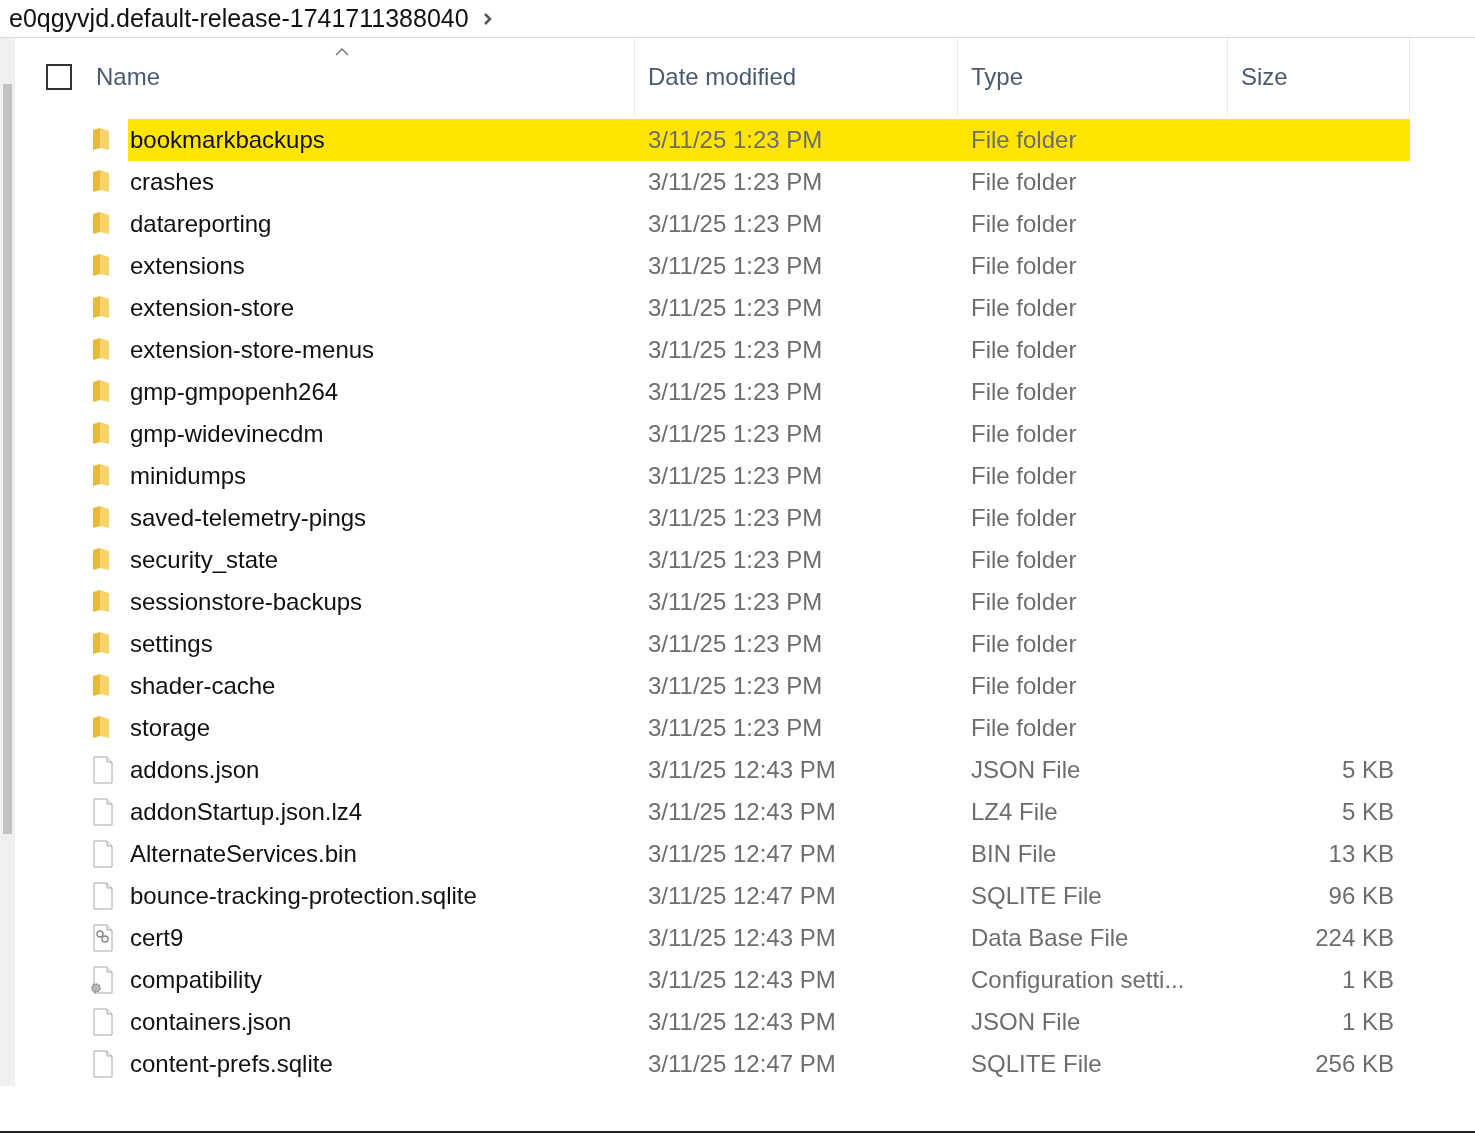 This screenshot has width=1475, height=1133. Describe the element at coordinates (769, 1022) in the screenshot. I see `file-row: containers.json 3/11/25 12:43 PM JSON File 1 KB` at that location.